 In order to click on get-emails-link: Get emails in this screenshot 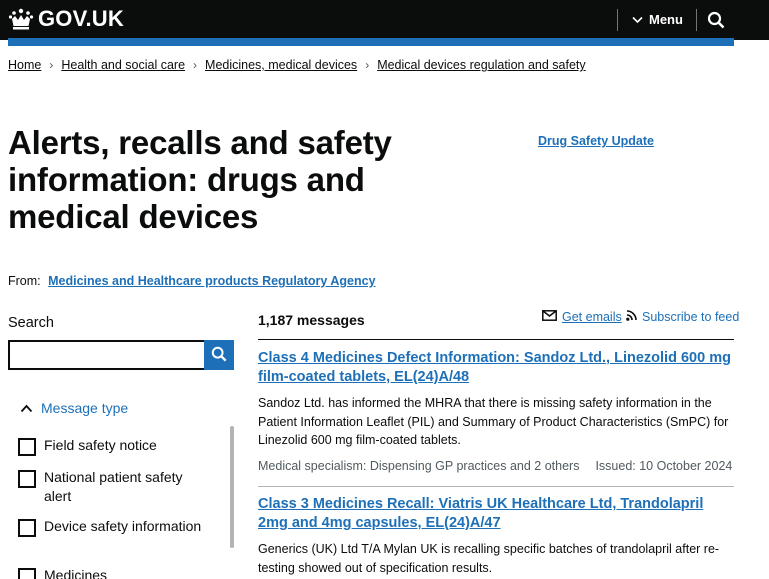, I will do `click(582, 317)`.